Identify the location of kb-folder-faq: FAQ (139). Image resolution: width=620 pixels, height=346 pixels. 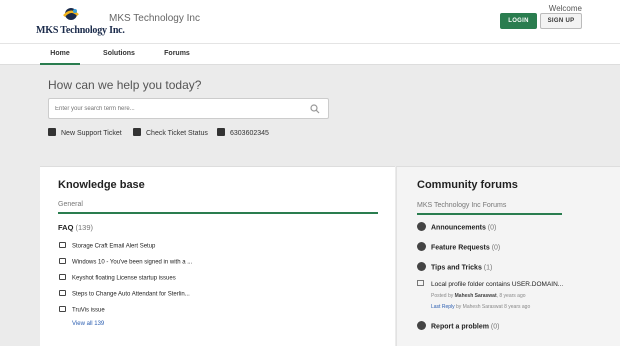
(75, 227).